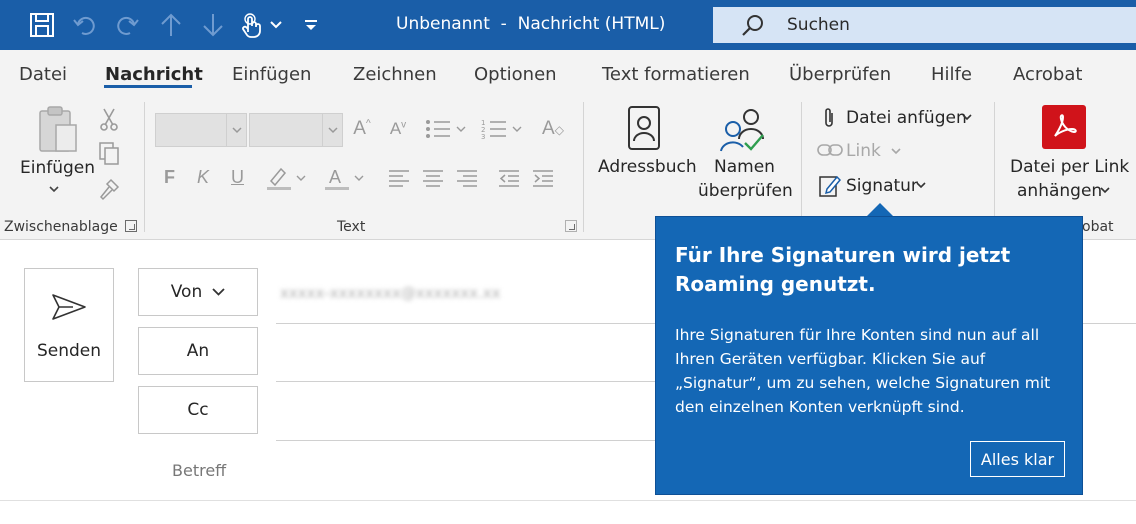  I want to click on callout-pointer, so click(880, 210).